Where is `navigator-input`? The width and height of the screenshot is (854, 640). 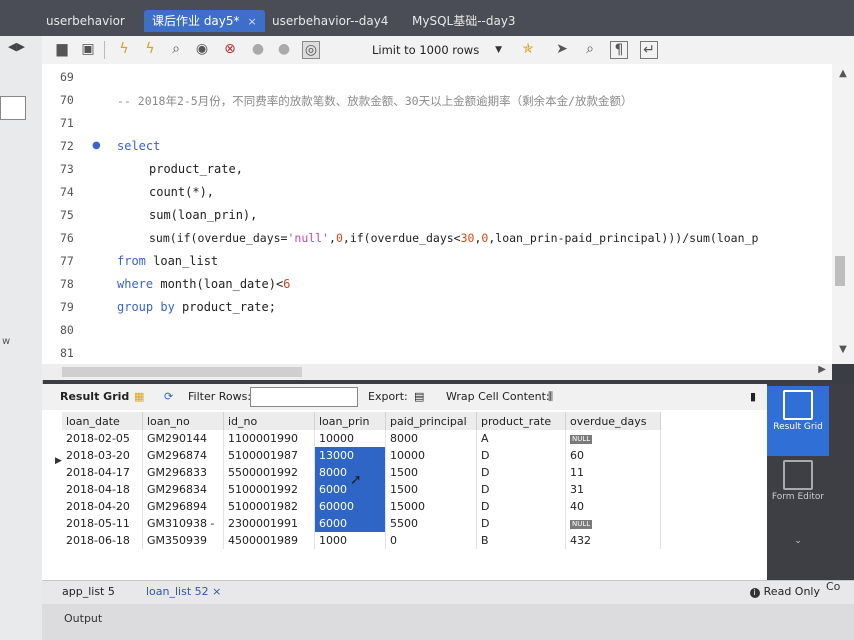 navigator-input is located at coordinates (13, 108).